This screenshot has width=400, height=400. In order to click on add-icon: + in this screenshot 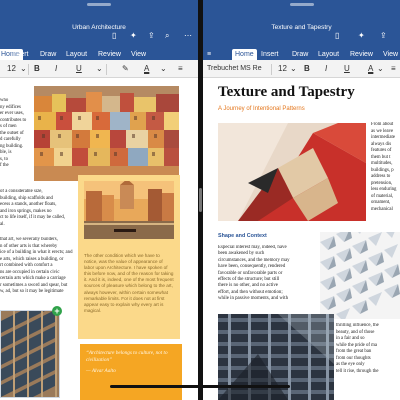, I will do `click(57, 311)`.